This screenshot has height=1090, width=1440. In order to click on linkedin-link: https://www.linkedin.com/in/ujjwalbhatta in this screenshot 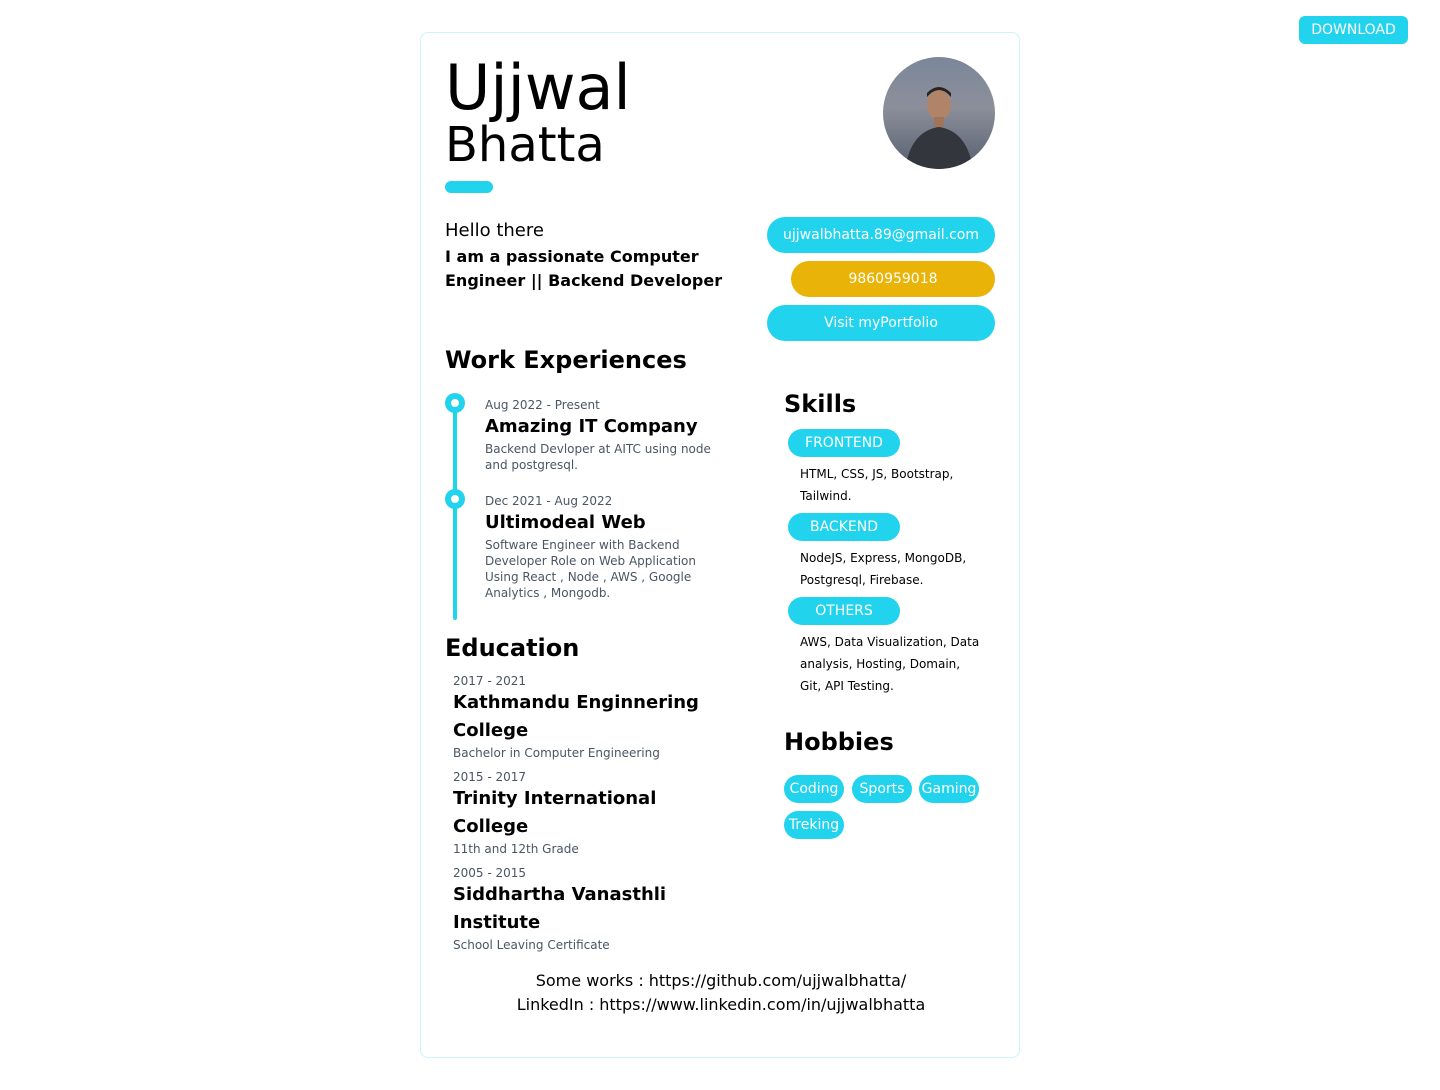, I will do `click(762, 1005)`.